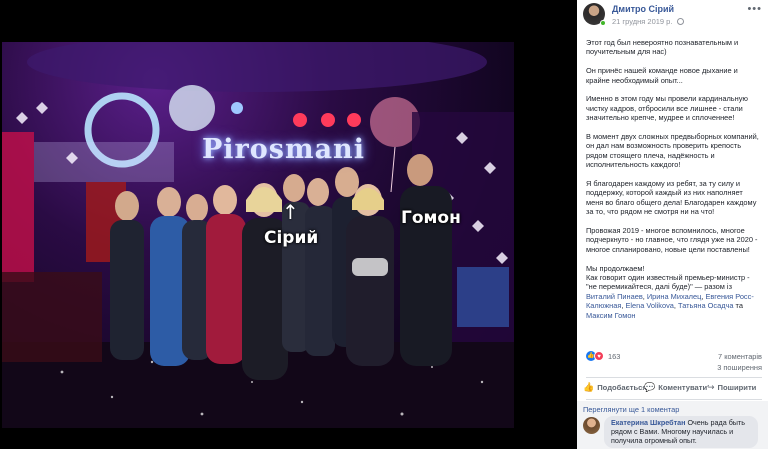  What do you see at coordinates (739, 306) in the screenshot?
I see `tagged-and: та` at bounding box center [739, 306].